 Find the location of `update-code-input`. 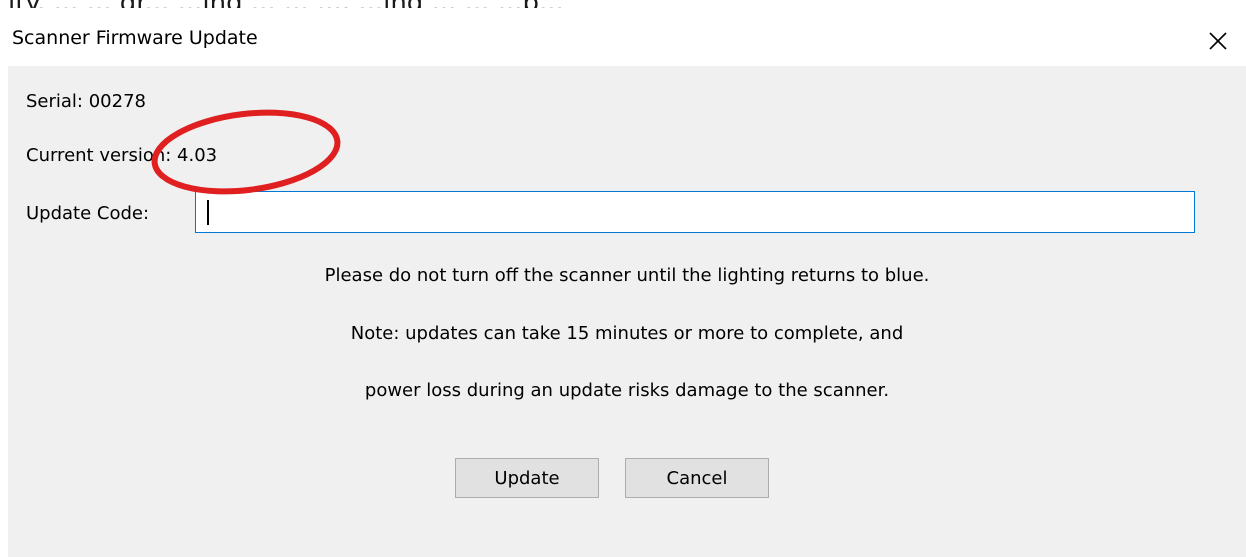

update-code-input is located at coordinates (695, 212).